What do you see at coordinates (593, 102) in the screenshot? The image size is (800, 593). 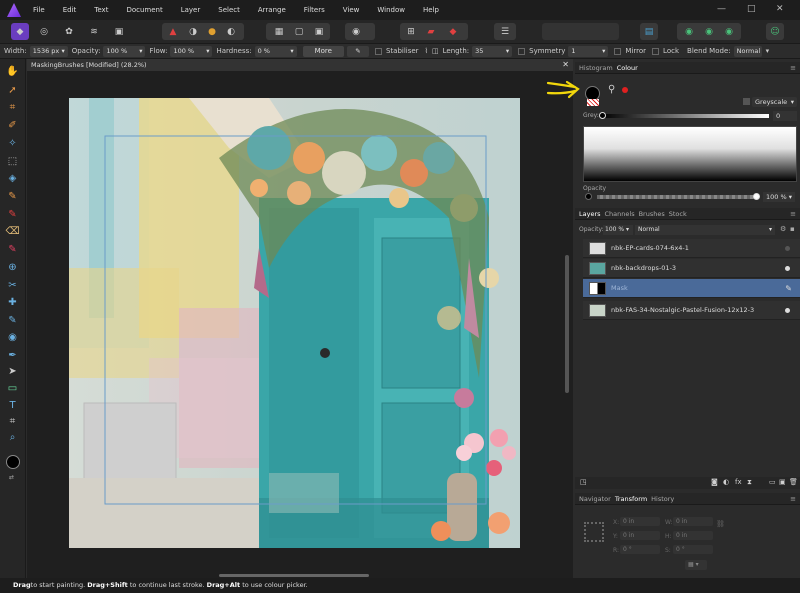 I see `stroke-none-swatch` at bounding box center [593, 102].